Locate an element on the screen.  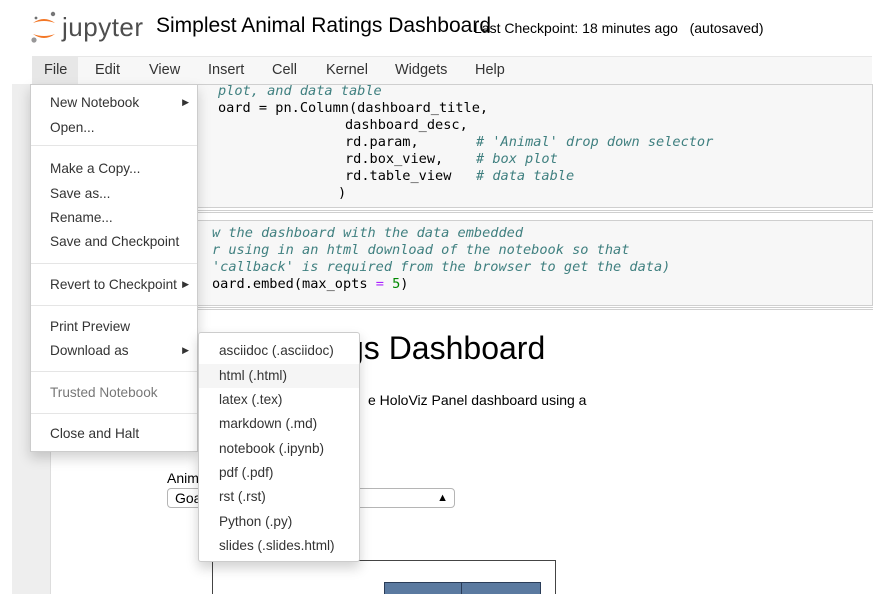
code-line: rd.param, # 'Animal' drop down selector is located at coordinates (529, 142).